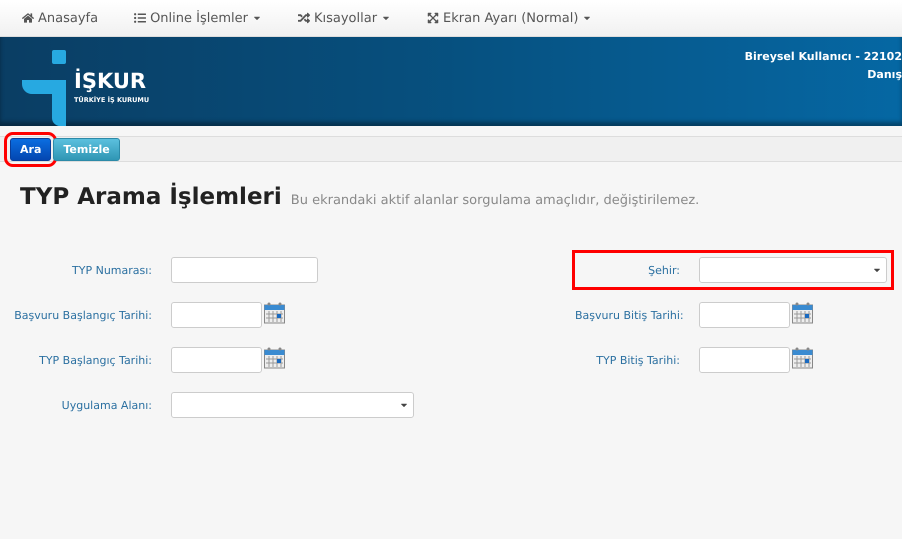 This screenshot has width=902, height=539. Describe the element at coordinates (28, 18) in the screenshot. I see `home-icon` at that location.